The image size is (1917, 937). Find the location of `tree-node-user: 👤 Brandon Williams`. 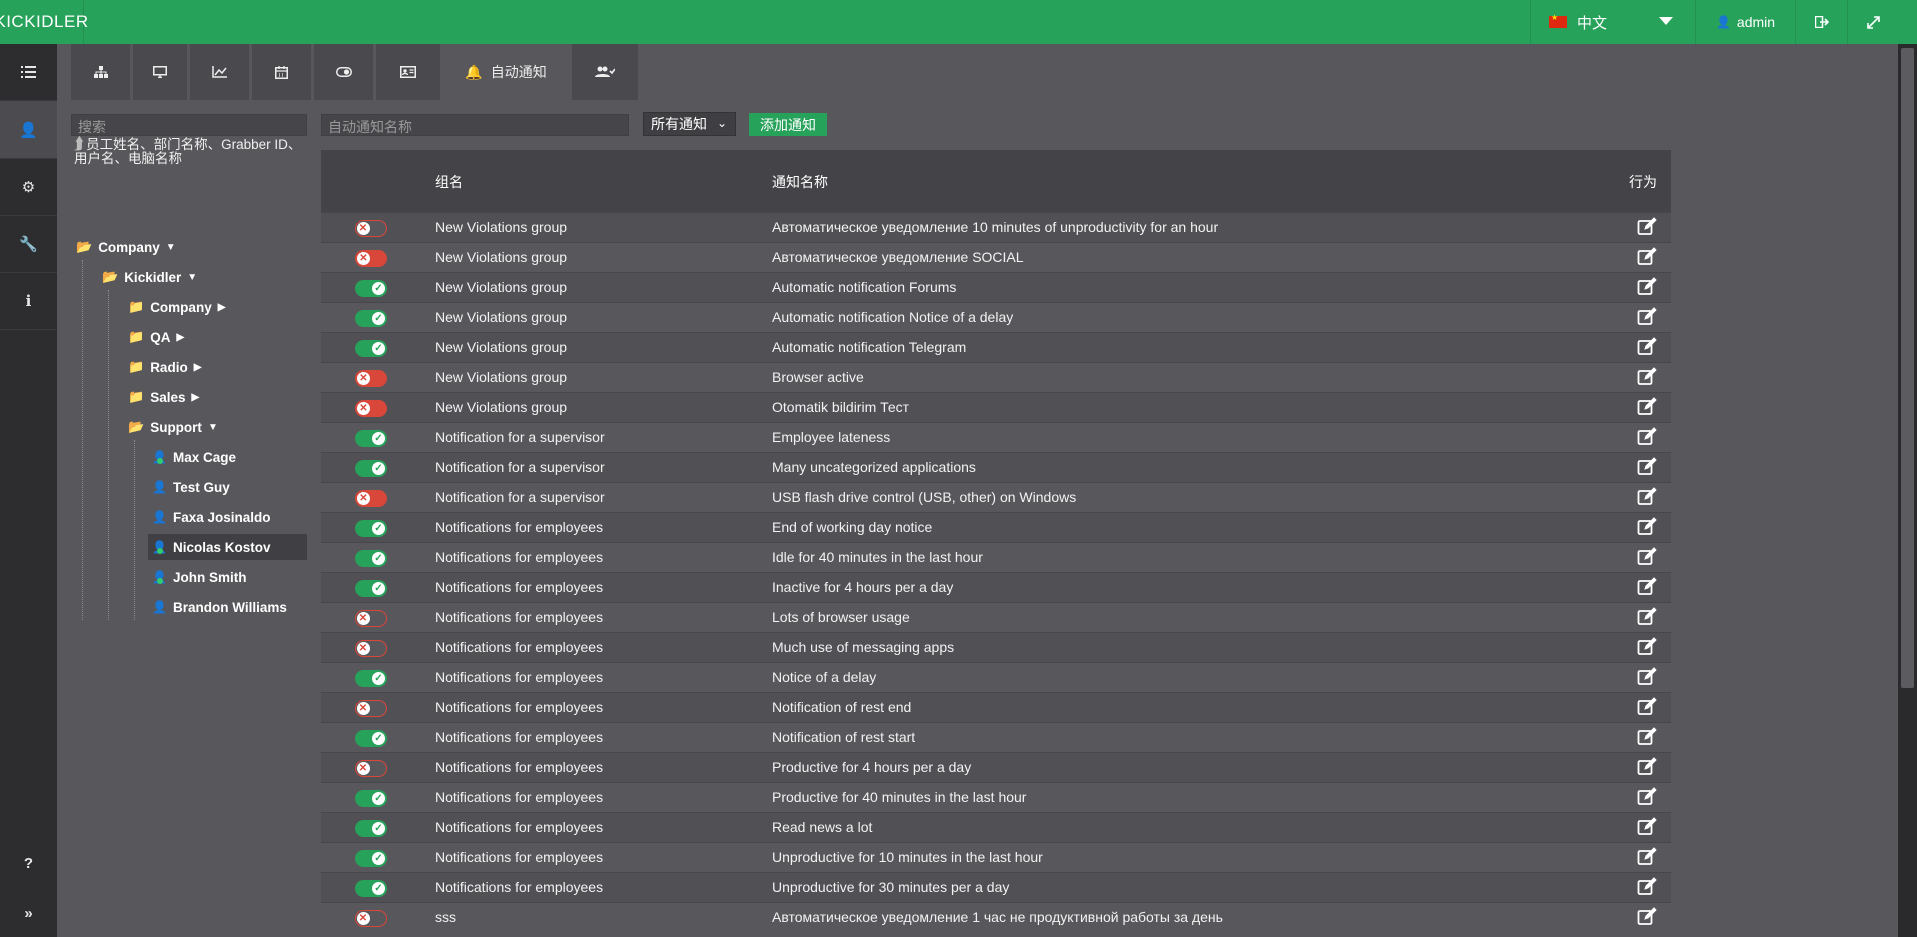

tree-node-user: 👤 Brandon Williams is located at coordinates (219, 607).